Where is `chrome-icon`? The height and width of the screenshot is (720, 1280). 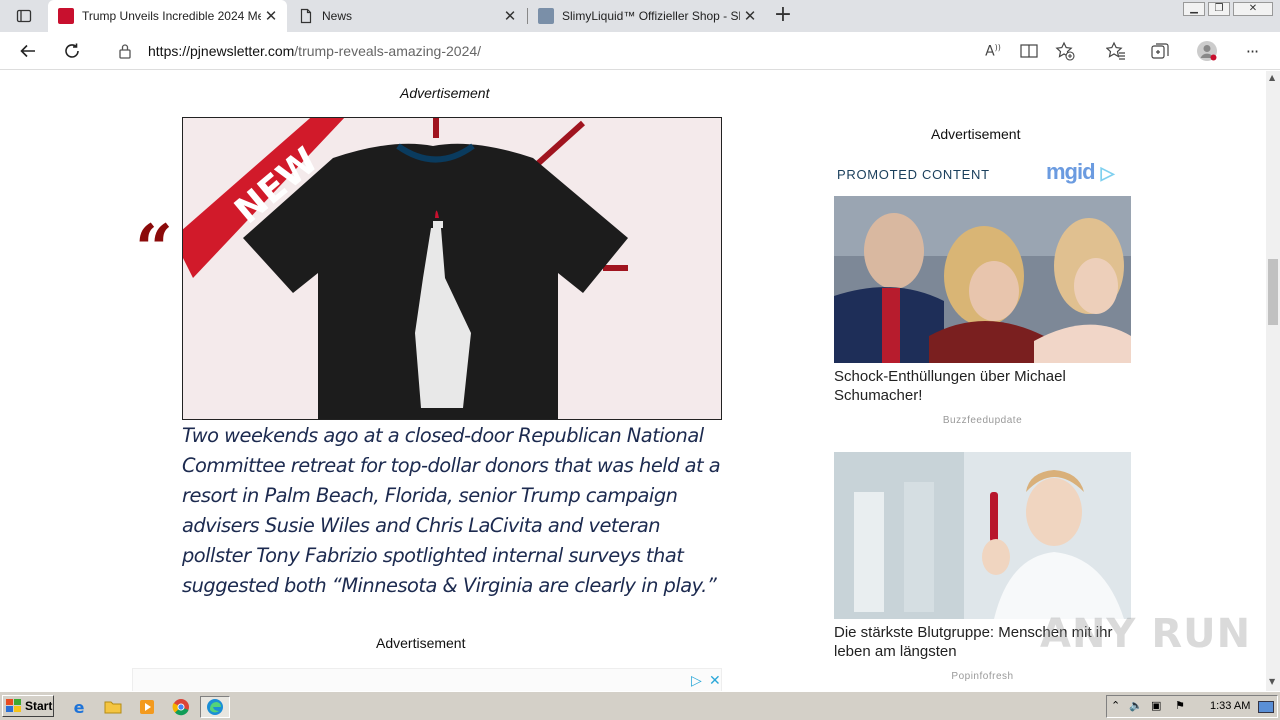
chrome-icon is located at coordinates (181, 707).